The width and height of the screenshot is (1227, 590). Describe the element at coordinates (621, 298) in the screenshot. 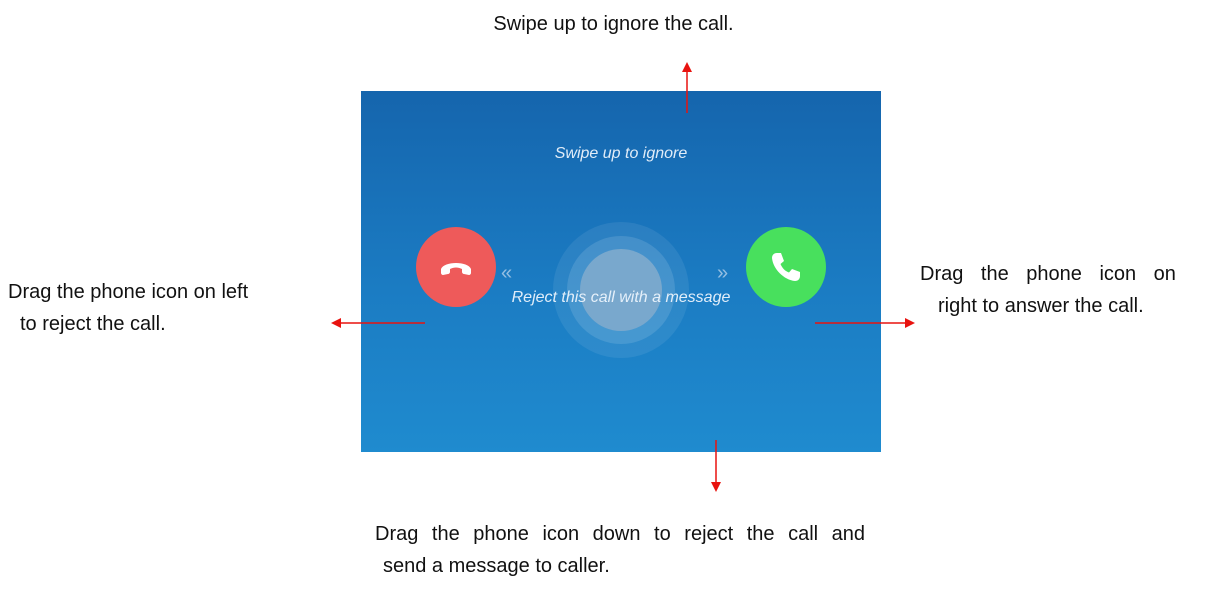

I see `reject-with-message-hint: Reject this call with a message` at that location.